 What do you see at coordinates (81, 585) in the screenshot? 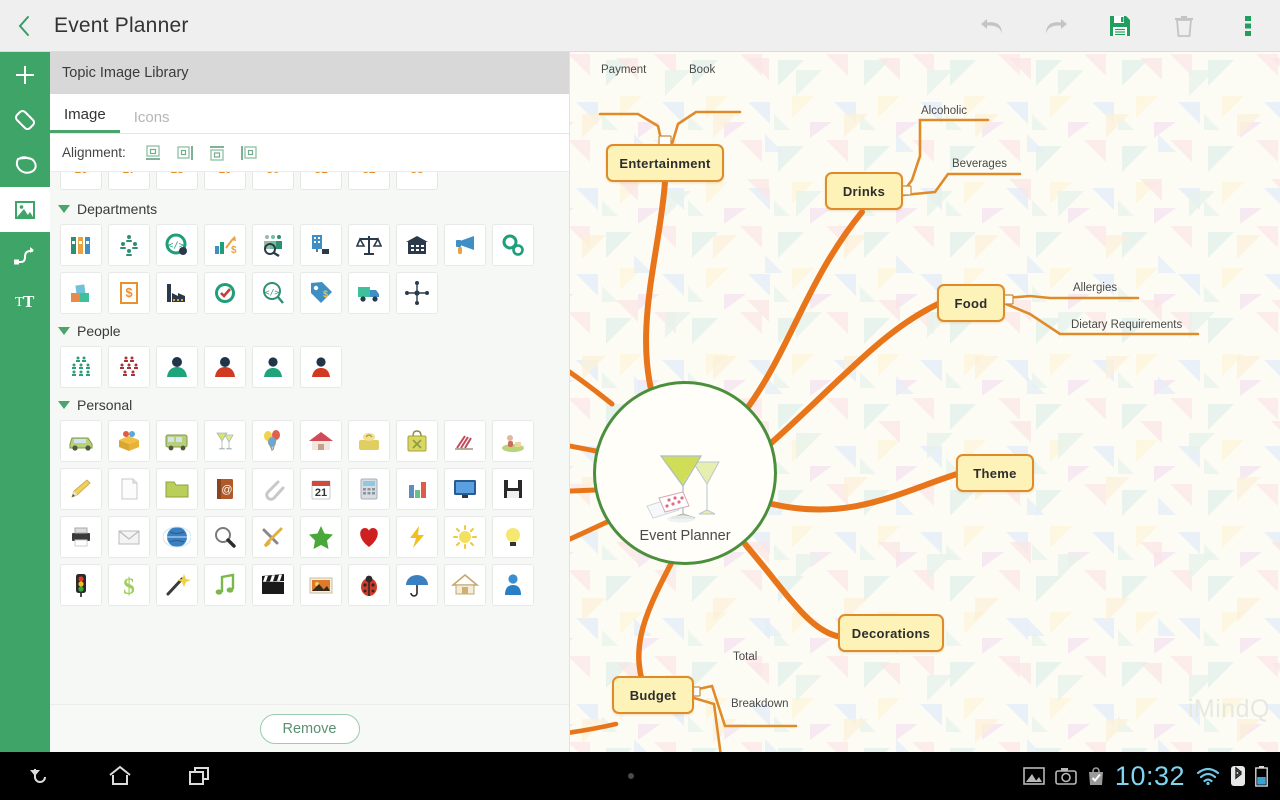
I see `traffic-light-icon` at bounding box center [81, 585].